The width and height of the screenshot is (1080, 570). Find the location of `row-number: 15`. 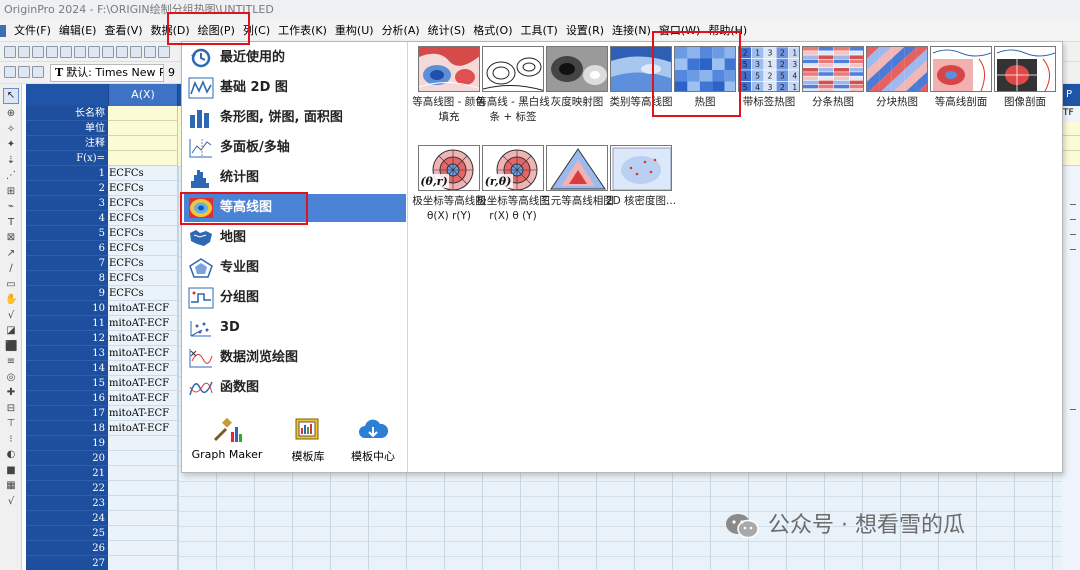

row-number: 15 is located at coordinates (67, 383).